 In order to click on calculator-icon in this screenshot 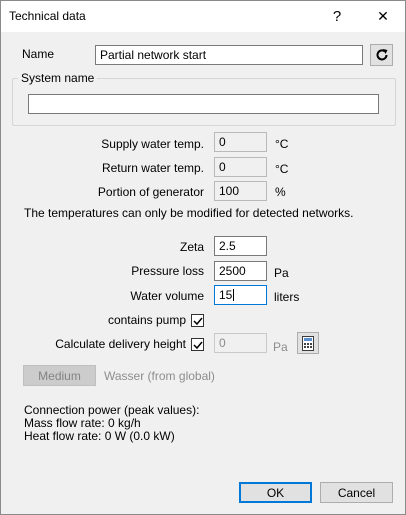, I will do `click(308, 343)`.